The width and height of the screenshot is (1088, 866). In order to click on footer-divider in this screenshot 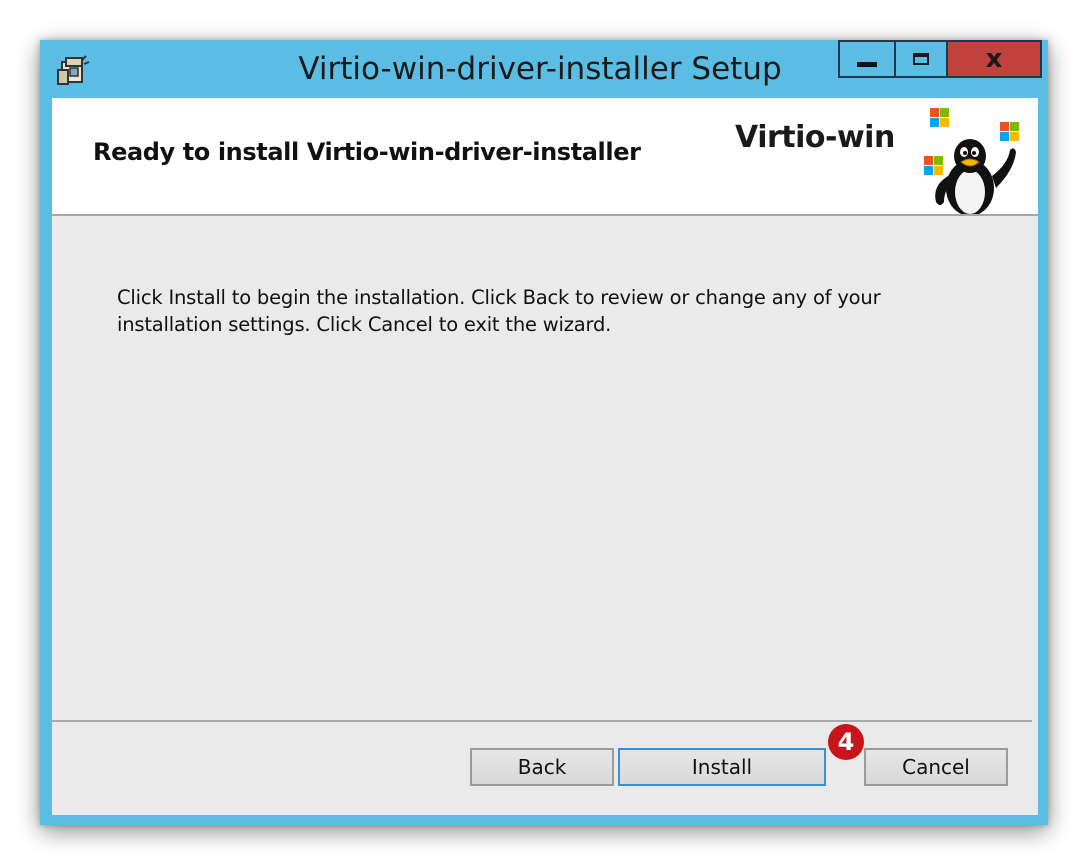, I will do `click(542, 721)`.